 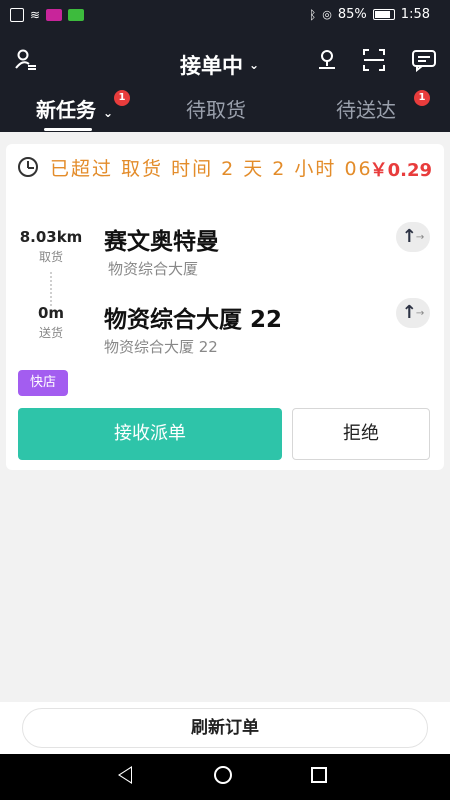 I want to click on pickup-address: 物资综合大厦, so click(x=153, y=269).